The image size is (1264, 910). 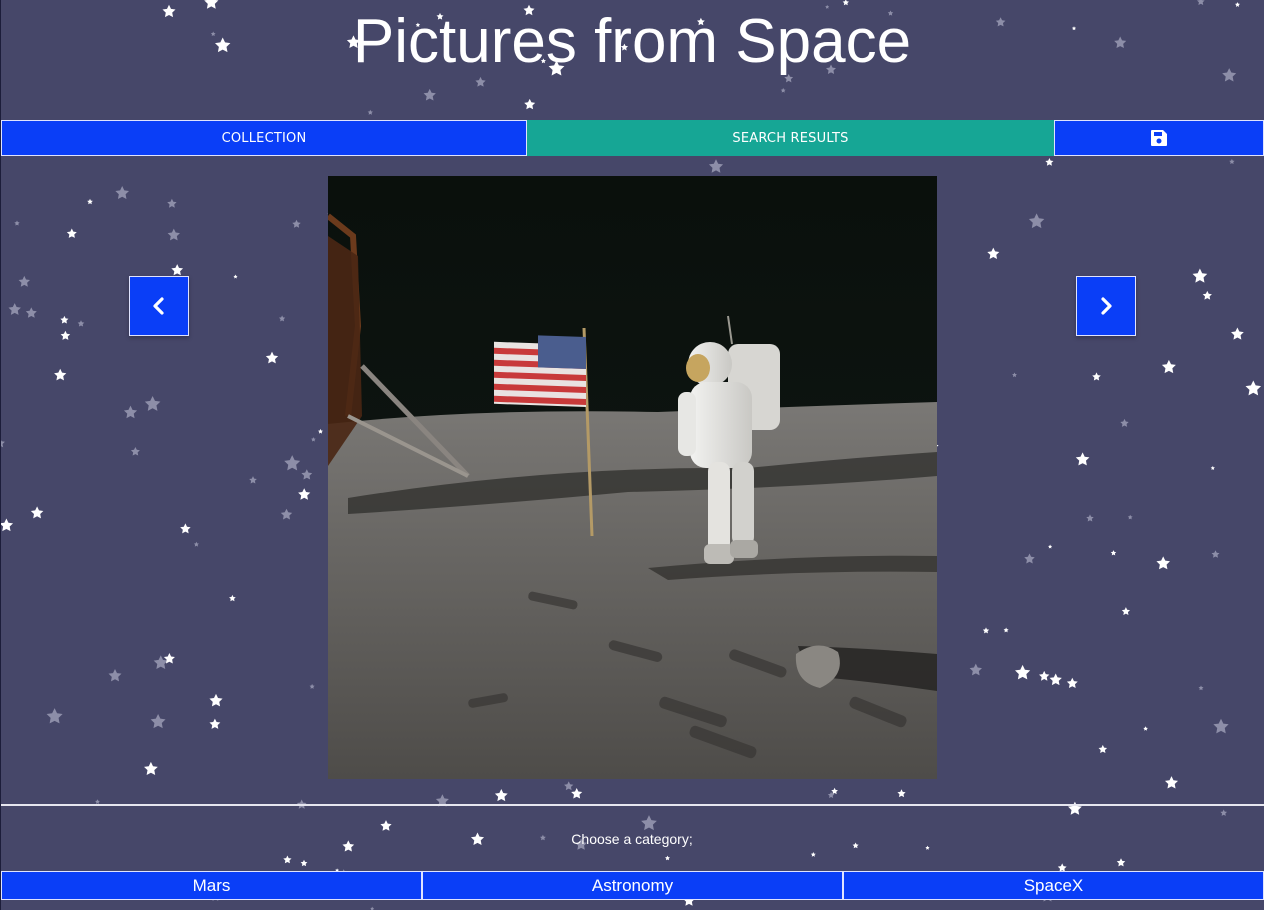 I want to click on next-button, so click(x=1106, y=306).